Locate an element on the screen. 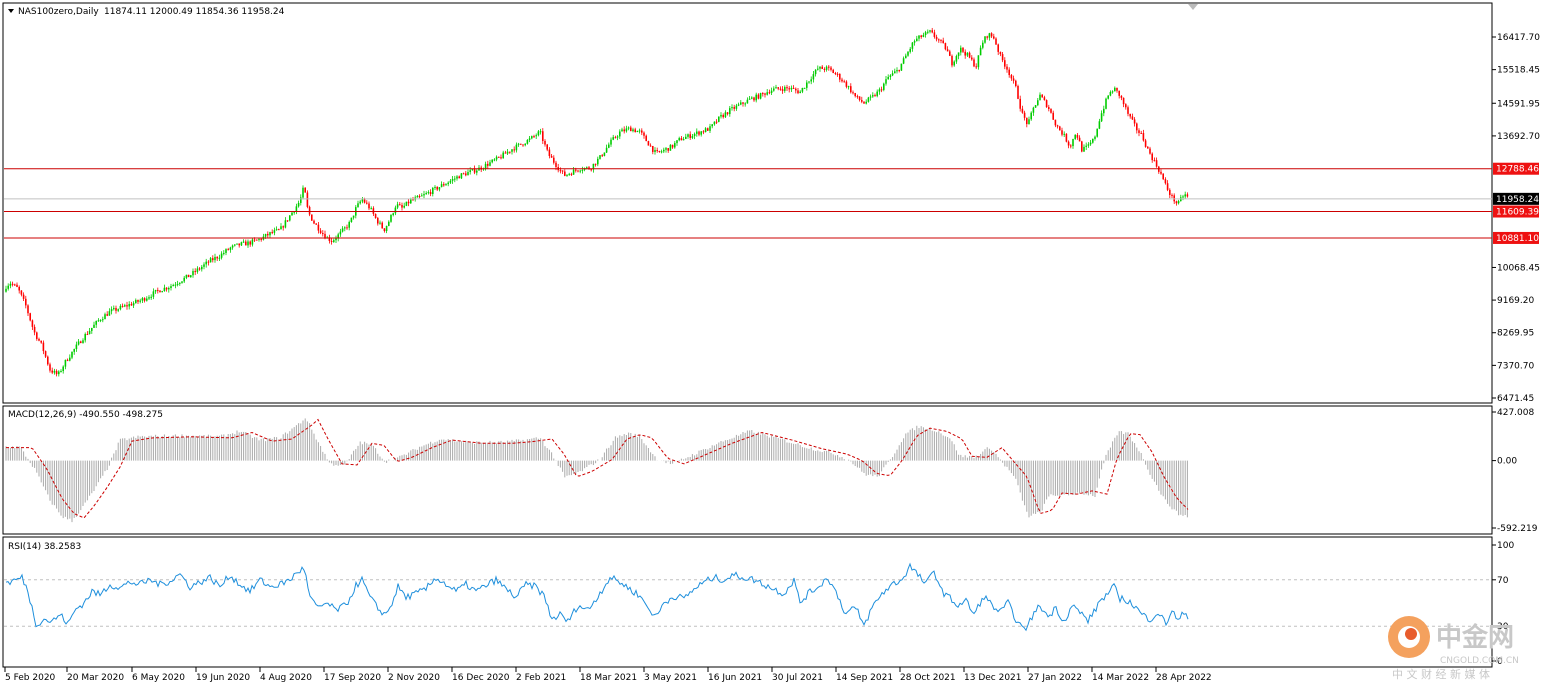 The image size is (1545, 694). time-tick-label: 30 Jul 2021 is located at coordinates (797, 678).